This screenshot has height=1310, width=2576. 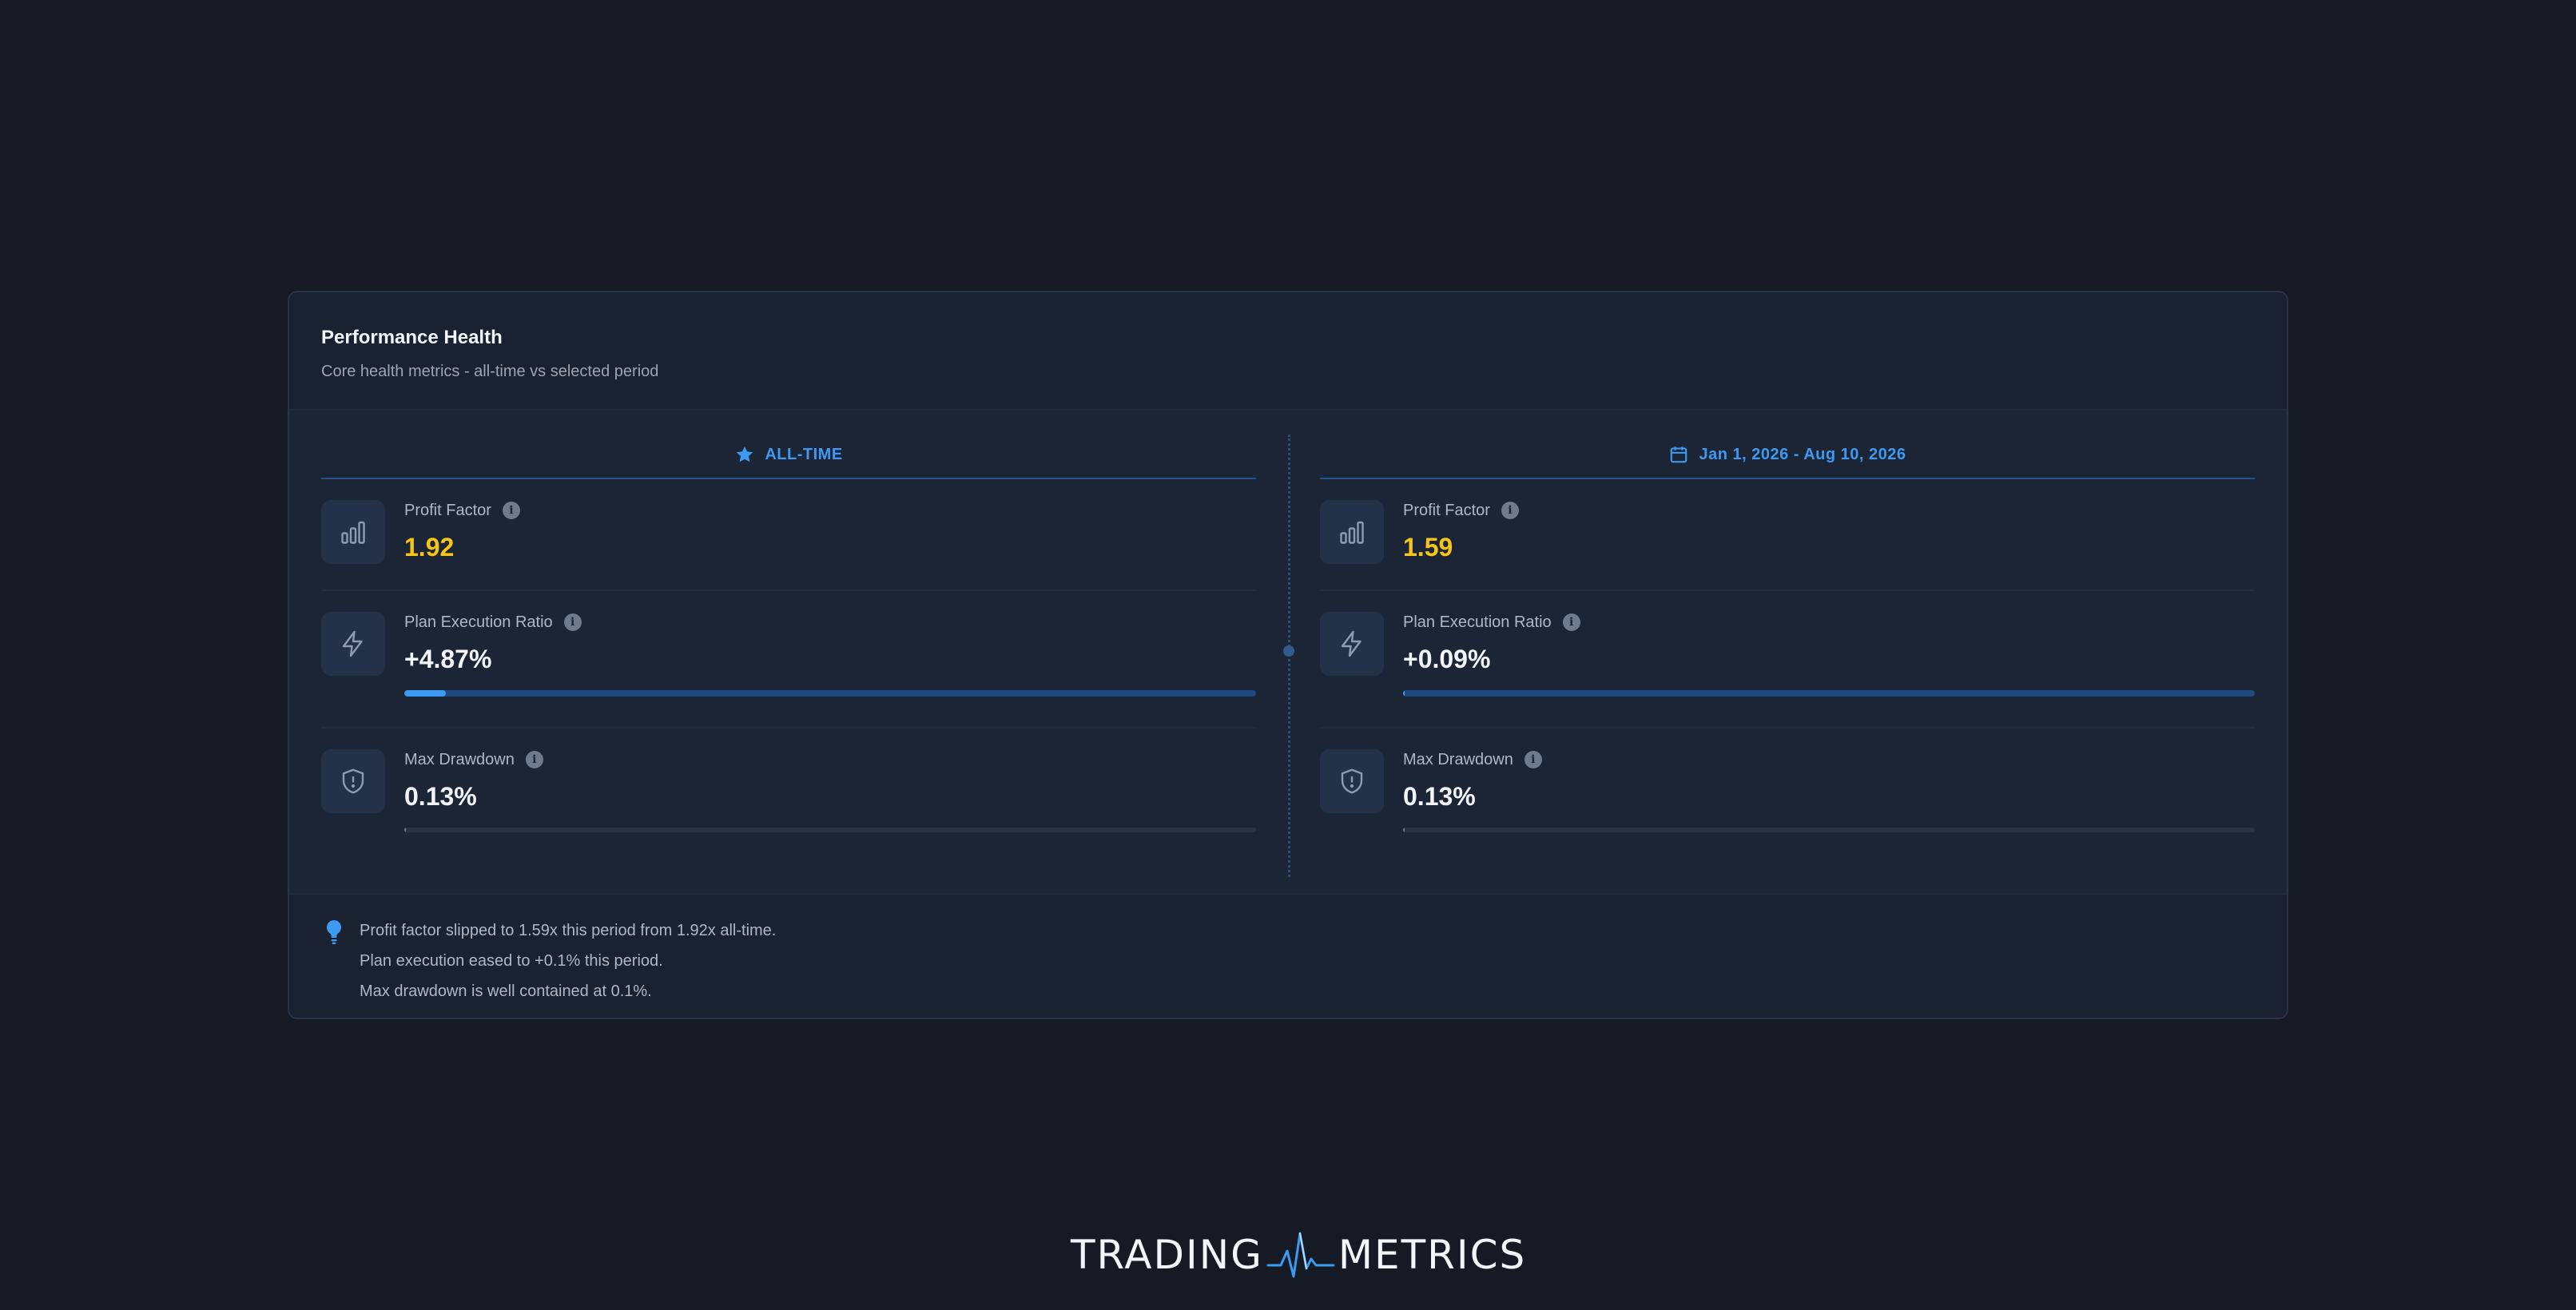 I want to click on pulse-logo-icon, so click(x=1301, y=1255).